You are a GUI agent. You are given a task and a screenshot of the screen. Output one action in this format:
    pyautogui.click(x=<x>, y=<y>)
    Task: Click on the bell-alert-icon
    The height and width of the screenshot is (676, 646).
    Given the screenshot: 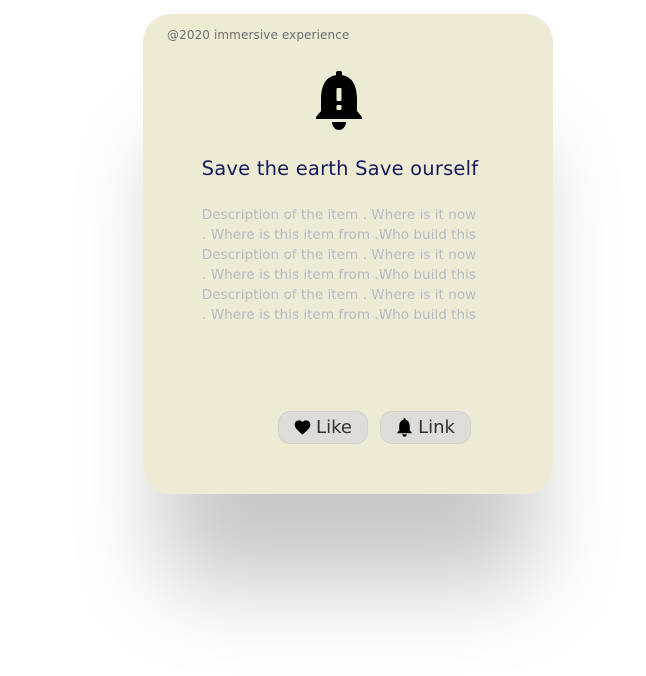 What is the action you would take?
    pyautogui.click(x=339, y=100)
    